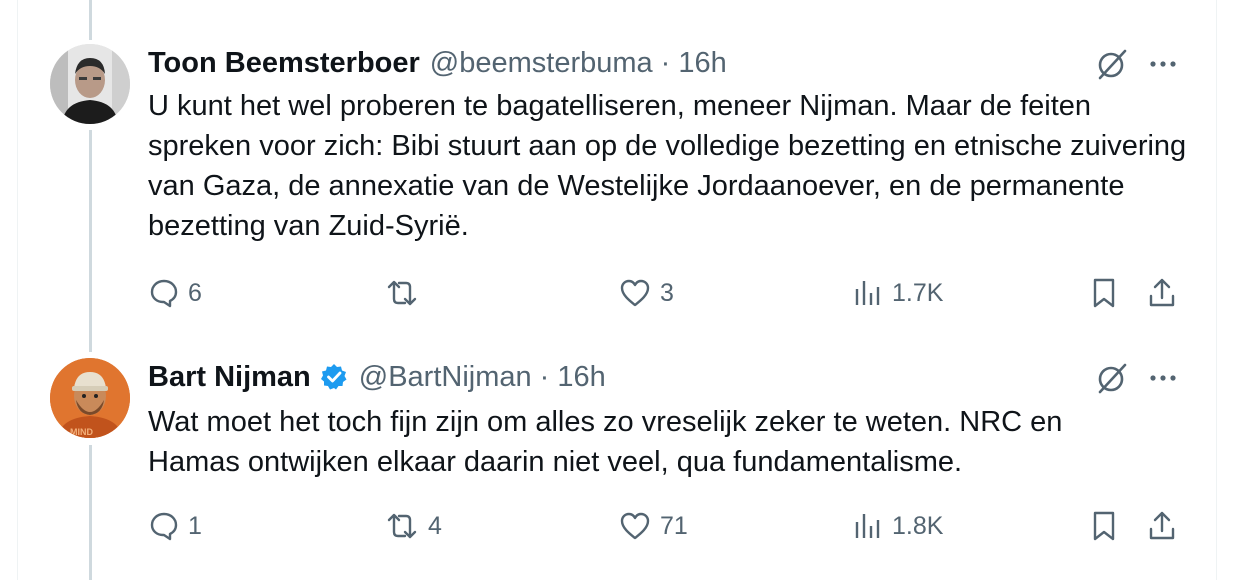 The image size is (1236, 580). I want to click on action-bar: 1 4 71 1.8K, so click(668, 526).